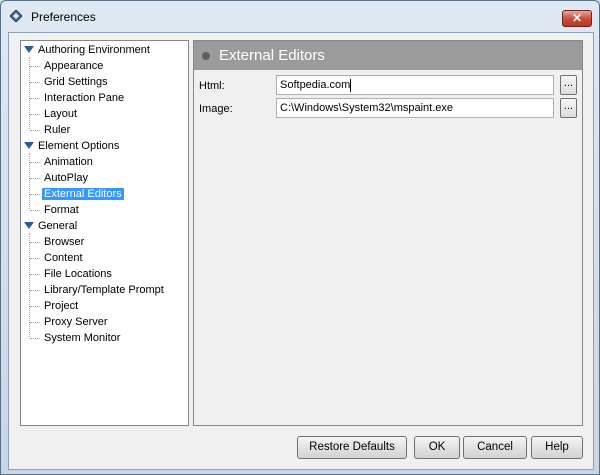 The width and height of the screenshot is (600, 475). Describe the element at coordinates (367, 108) in the screenshot. I see `image-editor-value: C:\Windows\System32\mspaint.exe` at that location.